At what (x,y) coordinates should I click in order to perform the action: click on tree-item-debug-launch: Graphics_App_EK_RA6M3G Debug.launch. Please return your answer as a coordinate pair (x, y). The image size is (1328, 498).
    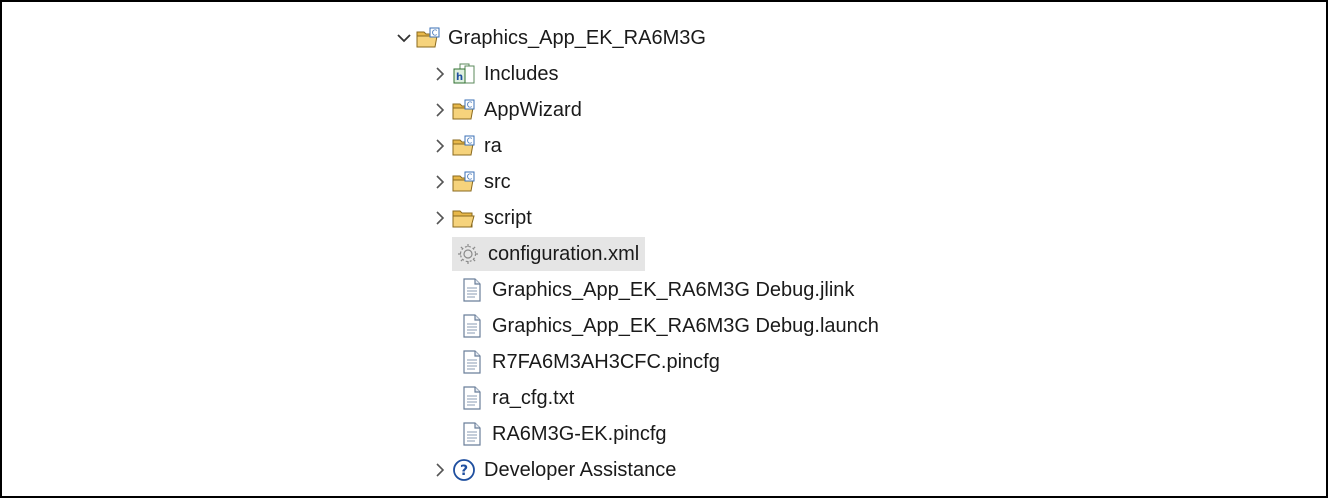
    Looking at the image, I should click on (669, 326).